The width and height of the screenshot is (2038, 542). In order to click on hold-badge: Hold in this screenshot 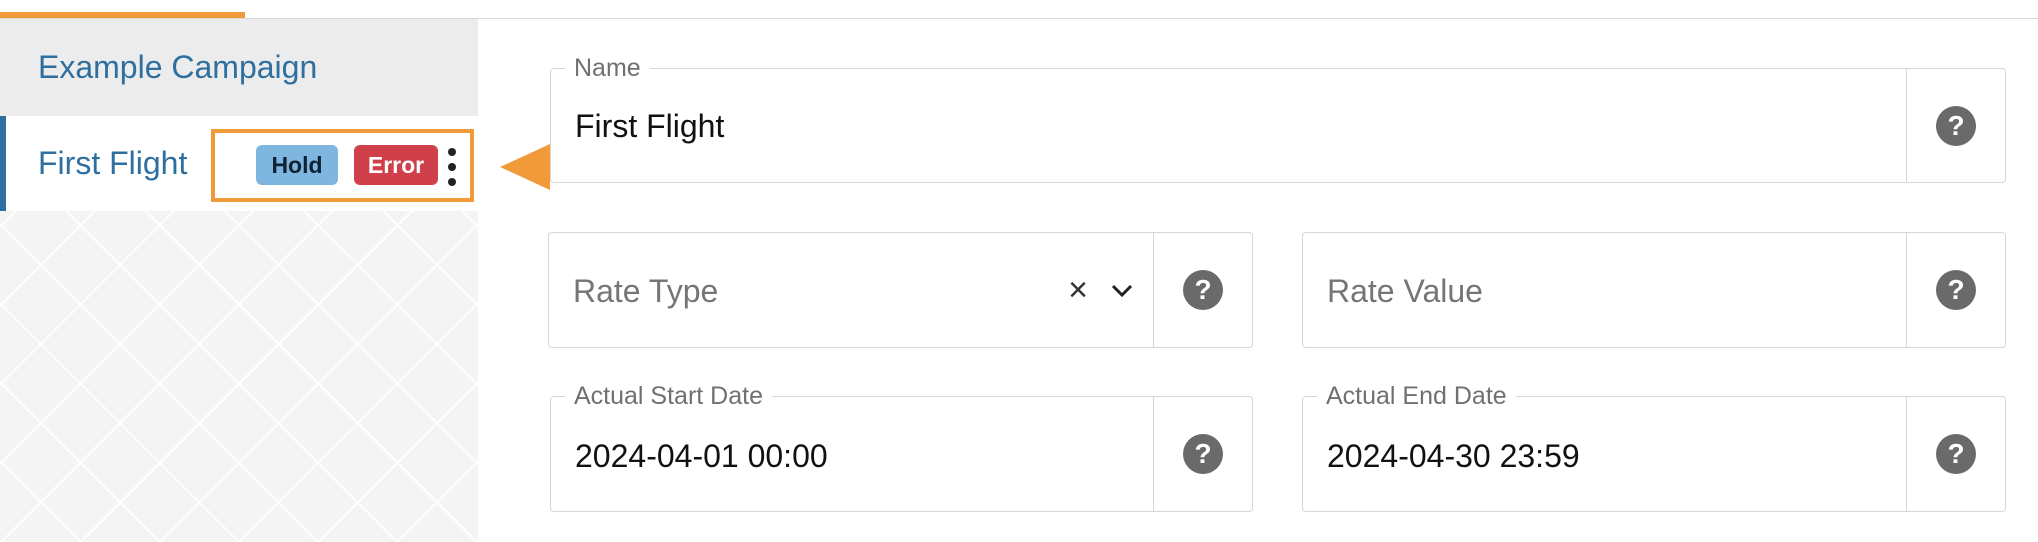, I will do `click(297, 165)`.